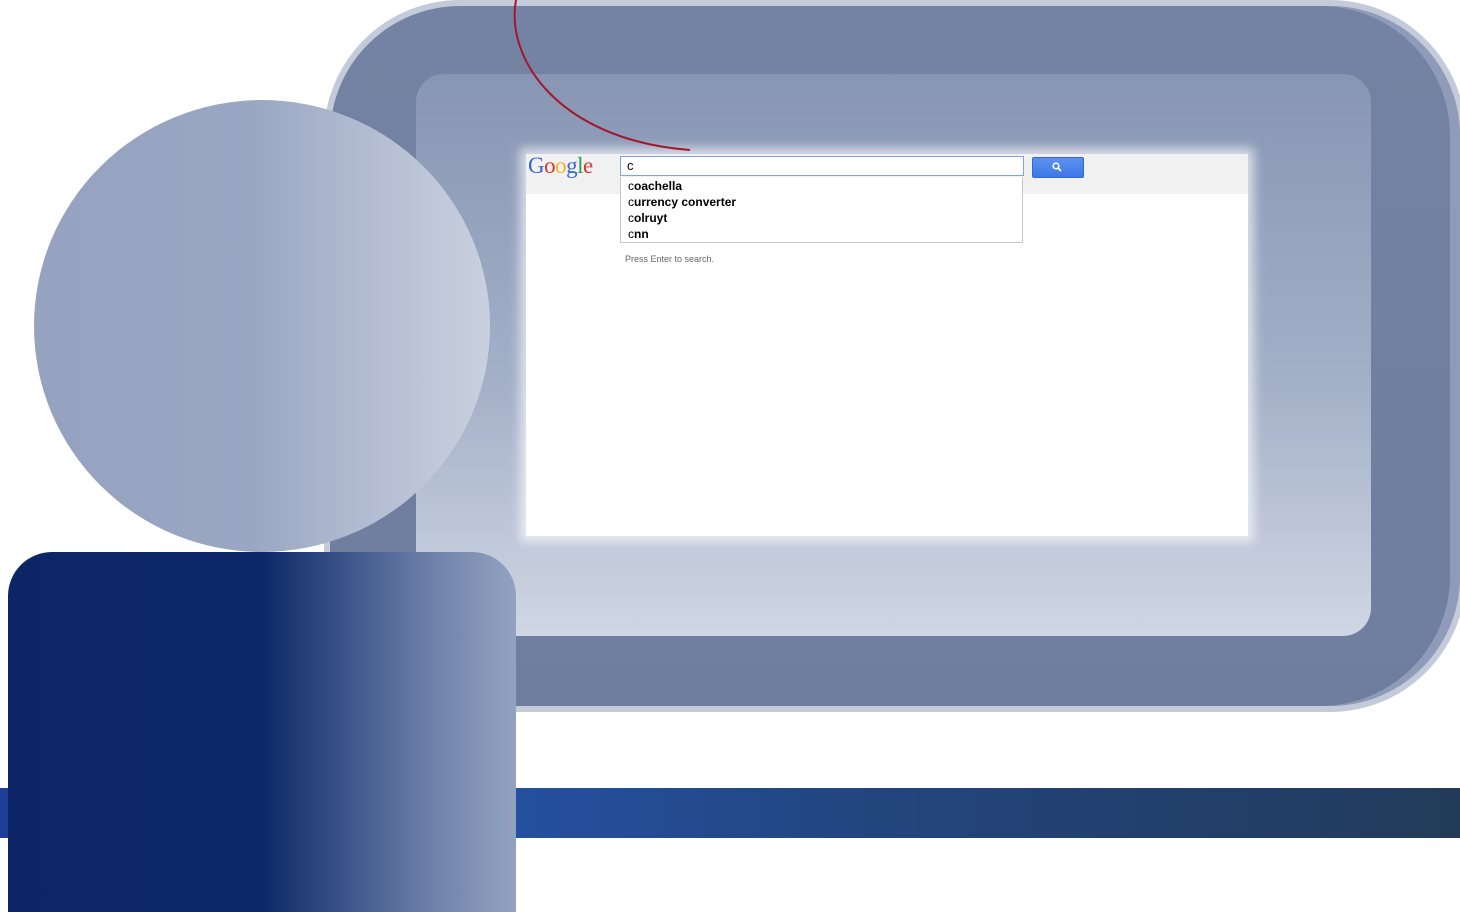 This screenshot has width=1460, height=912. I want to click on person-body, so click(262, 732).